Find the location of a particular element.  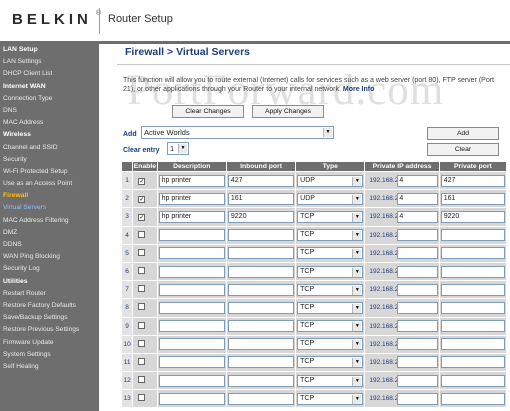

private-port-input: 9220 is located at coordinates (472, 216).